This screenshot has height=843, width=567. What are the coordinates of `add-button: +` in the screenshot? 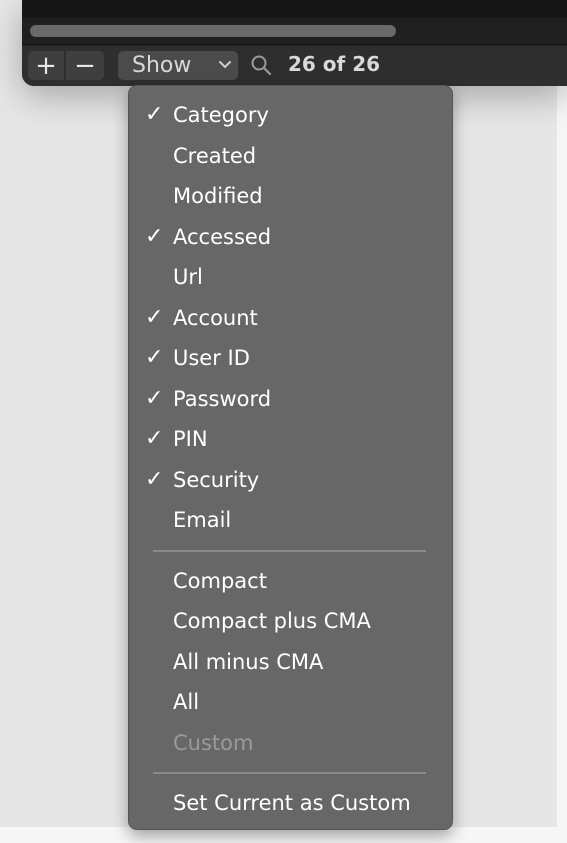 It's located at (46, 65).